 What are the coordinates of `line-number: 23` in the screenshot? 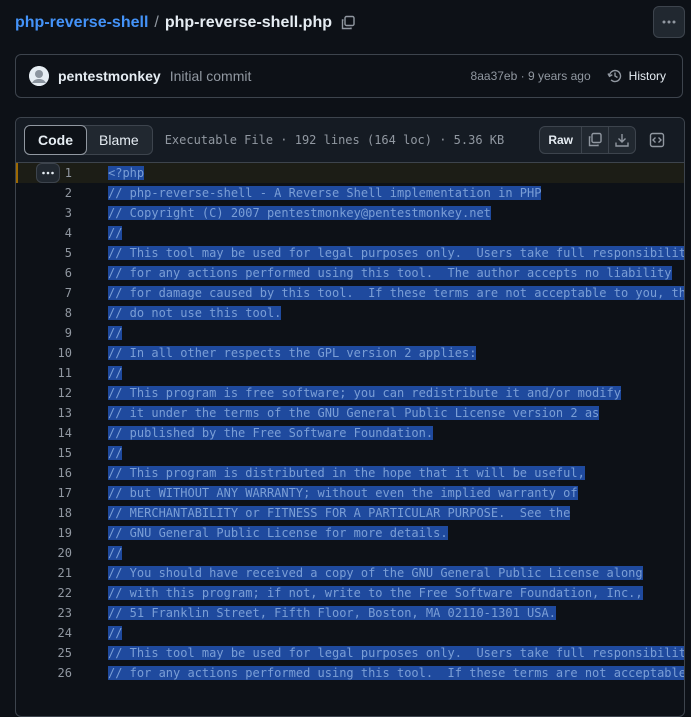 It's located at (44, 613).